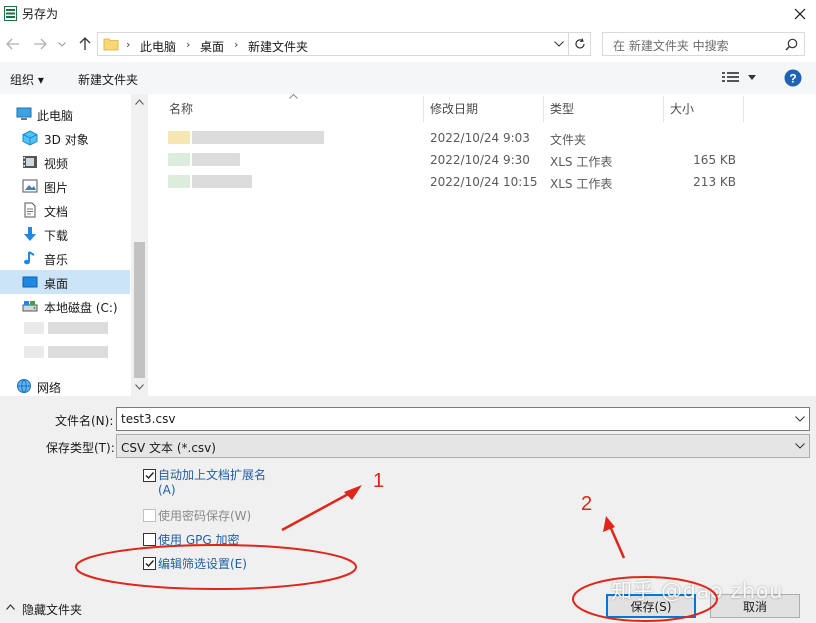 The image size is (816, 623). What do you see at coordinates (236, 44) in the screenshot?
I see `chevron-right-icon: ›` at bounding box center [236, 44].